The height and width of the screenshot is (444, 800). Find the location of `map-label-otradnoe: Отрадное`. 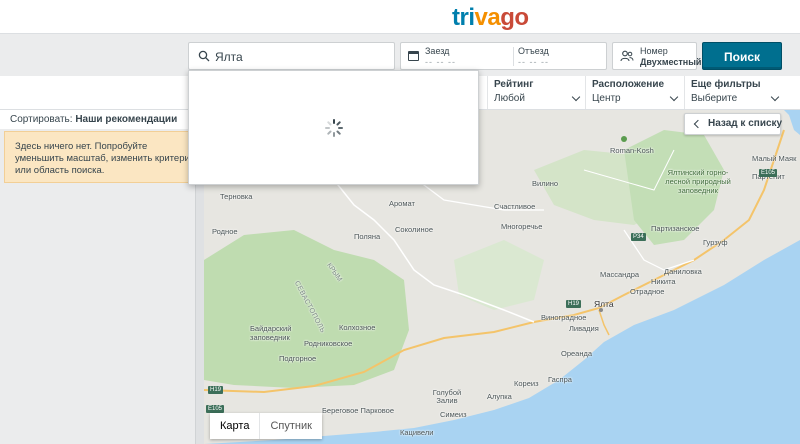

map-label-otradnoe: Отрадное is located at coordinates (647, 291).